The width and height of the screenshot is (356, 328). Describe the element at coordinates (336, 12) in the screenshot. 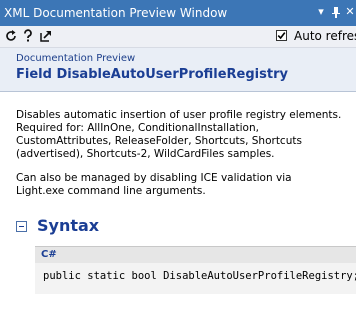

I see `pin-icon` at that location.